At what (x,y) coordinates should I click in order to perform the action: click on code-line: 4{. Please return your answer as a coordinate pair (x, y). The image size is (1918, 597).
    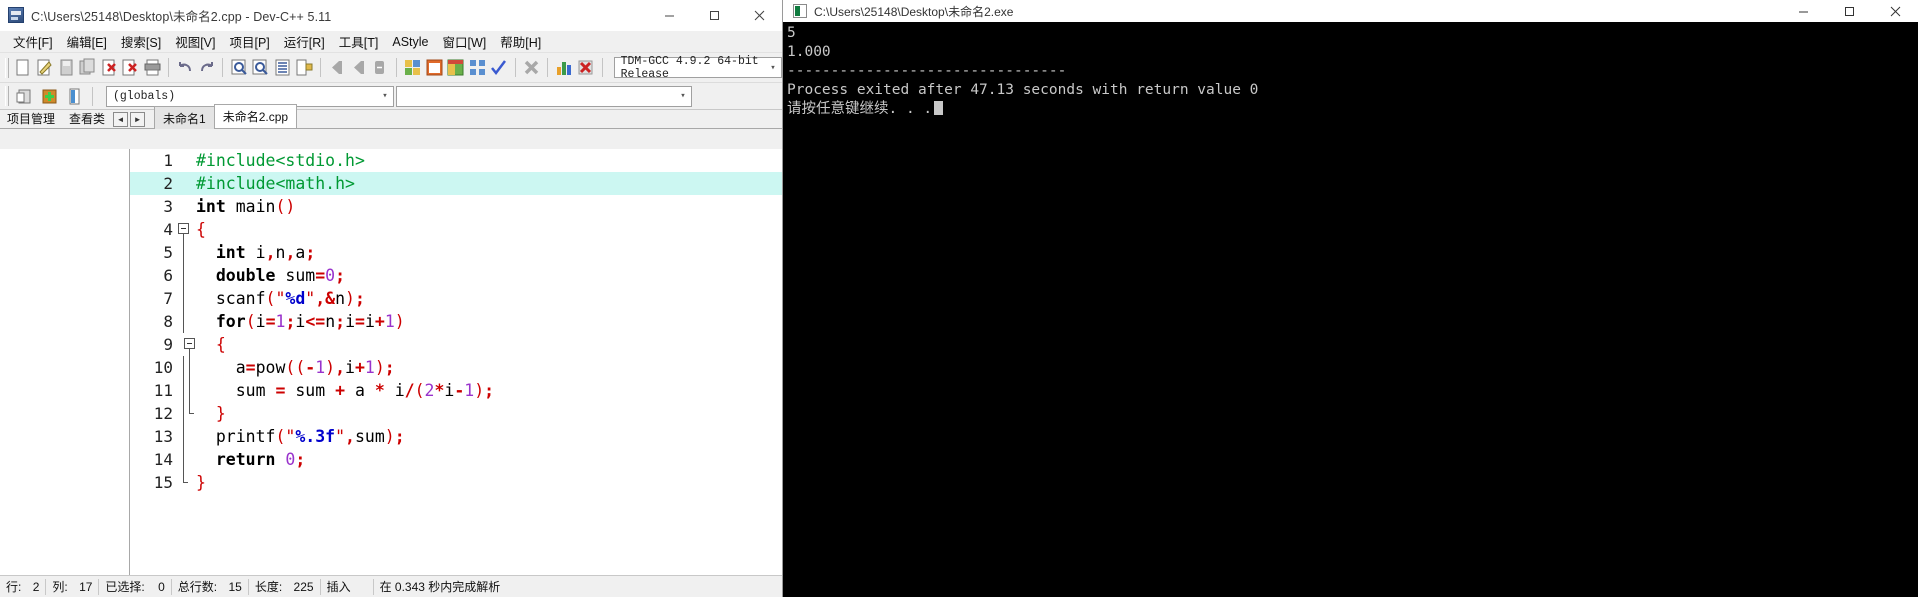
    Looking at the image, I should click on (456, 229).